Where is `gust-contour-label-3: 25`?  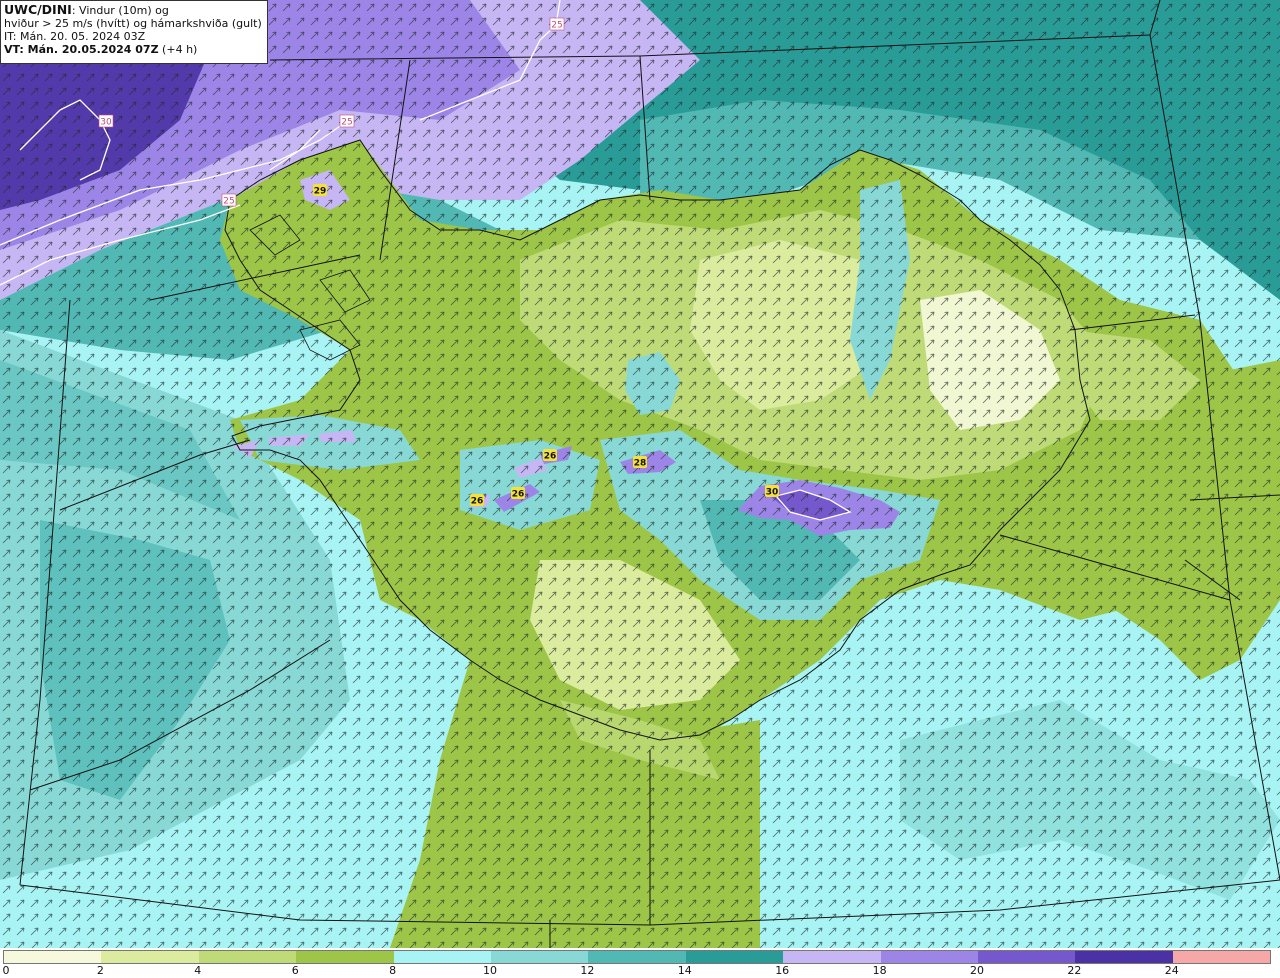 gust-contour-label-3: 25 is located at coordinates (229, 200).